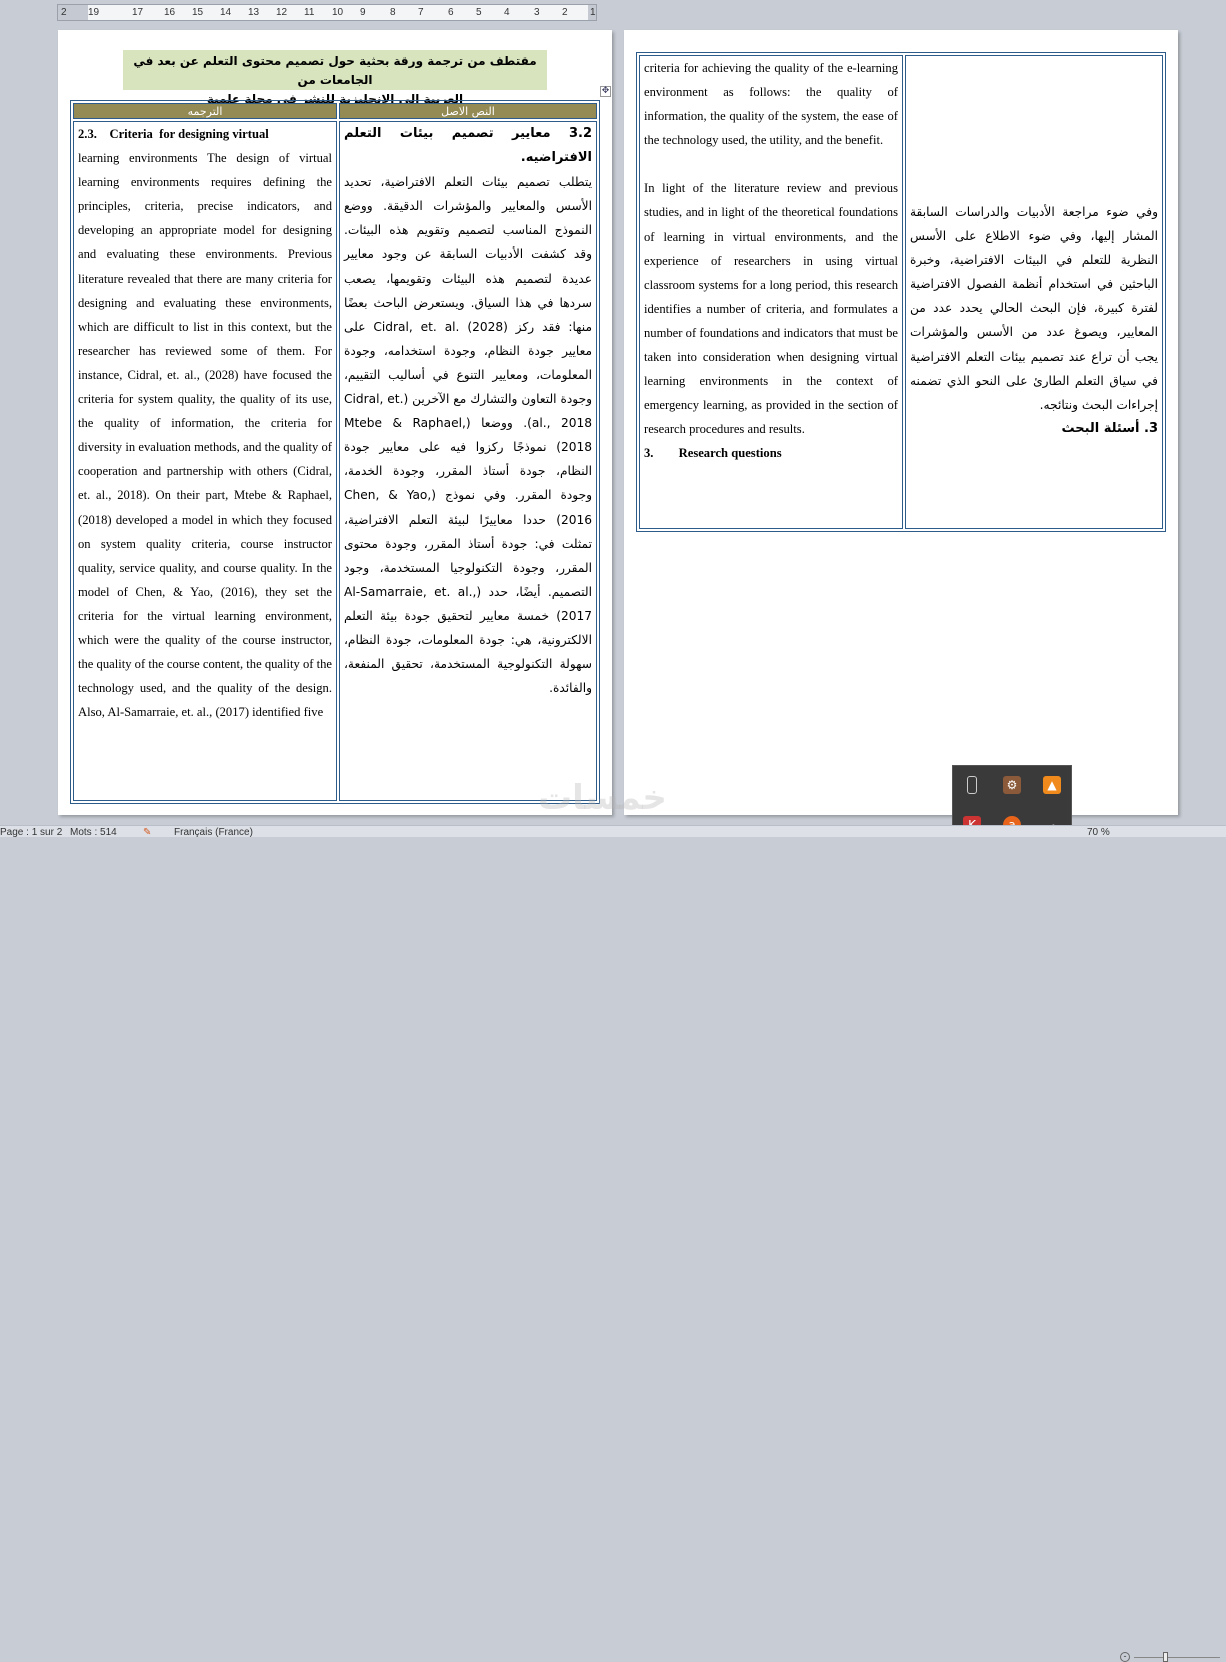 The width and height of the screenshot is (1226, 1662). What do you see at coordinates (1052, 785) in the screenshot?
I see `vlc-icon: ▲` at bounding box center [1052, 785].